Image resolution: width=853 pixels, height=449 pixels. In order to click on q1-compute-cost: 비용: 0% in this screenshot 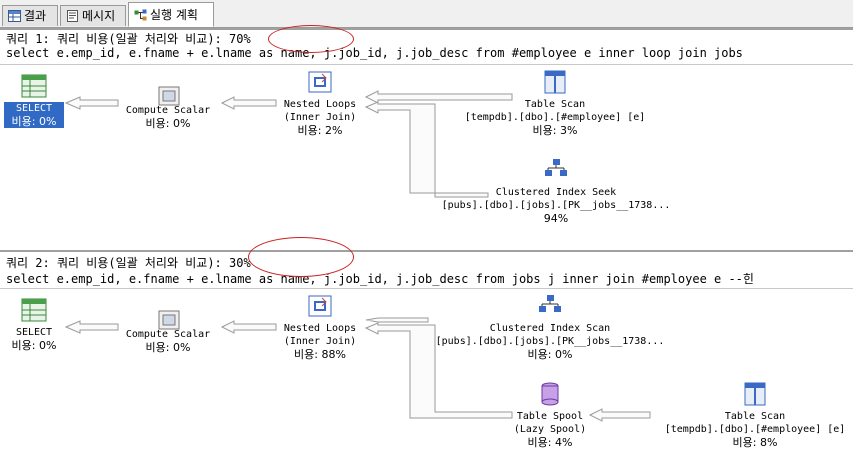, I will do `click(168, 123)`.